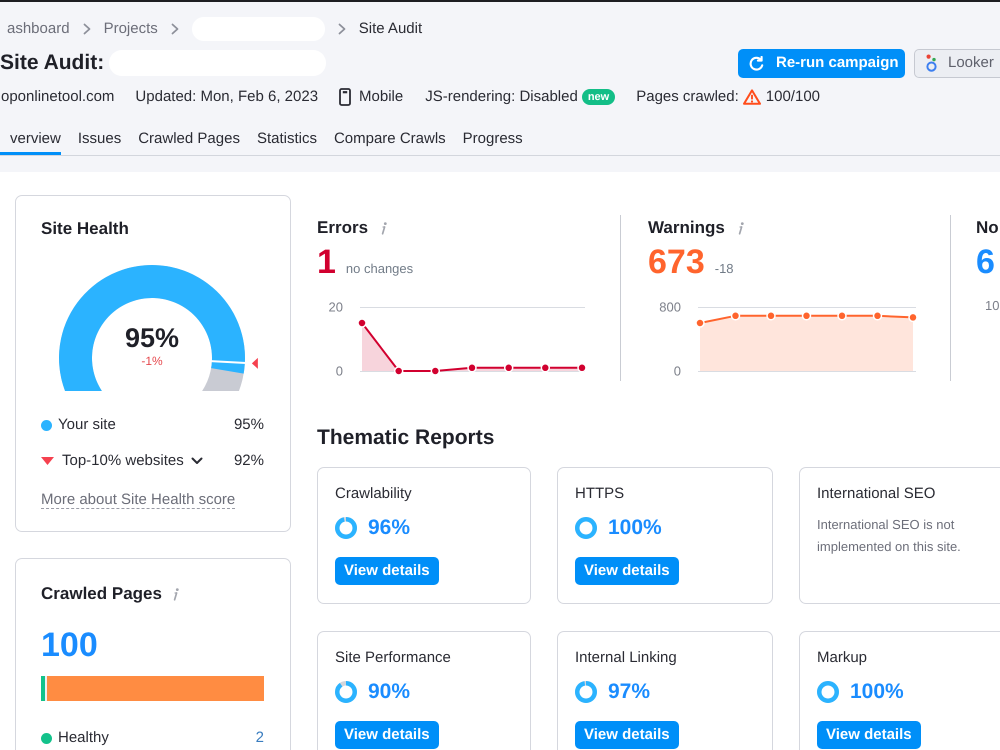 Image resolution: width=1000 pixels, height=750 pixels. What do you see at coordinates (83, 738) in the screenshot?
I see `legend-label: Healthy` at bounding box center [83, 738].